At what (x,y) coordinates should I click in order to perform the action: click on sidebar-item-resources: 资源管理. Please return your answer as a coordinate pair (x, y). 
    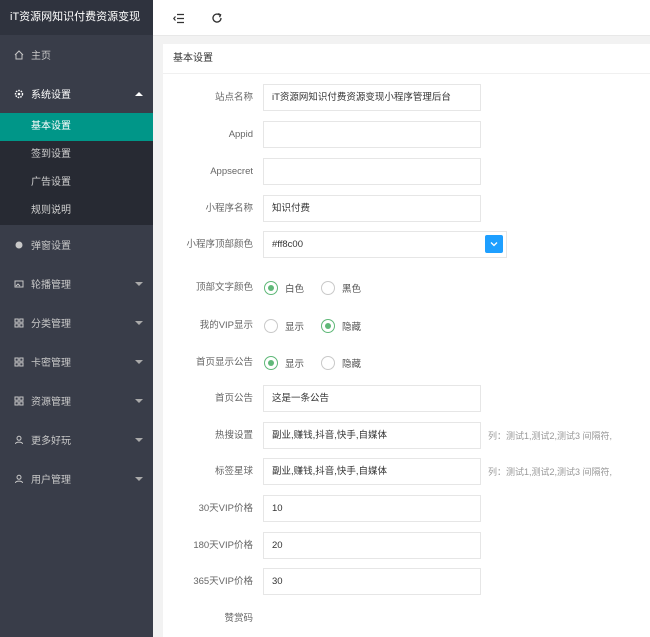
    Looking at the image, I should click on (76, 400).